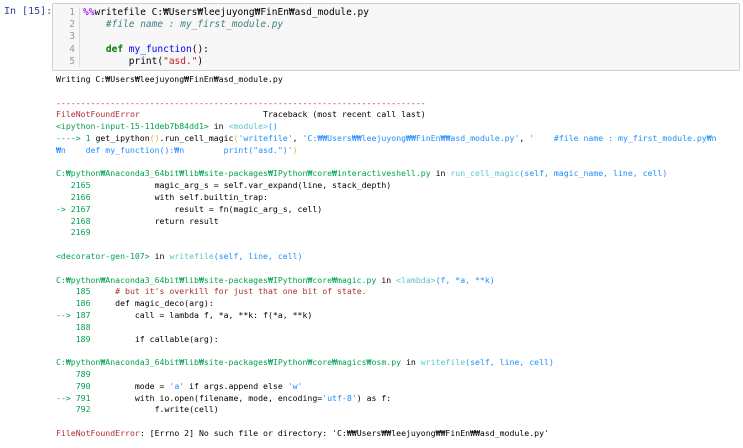 This screenshot has width=743, height=448. I want to click on code-token: 188, so click(73, 326).